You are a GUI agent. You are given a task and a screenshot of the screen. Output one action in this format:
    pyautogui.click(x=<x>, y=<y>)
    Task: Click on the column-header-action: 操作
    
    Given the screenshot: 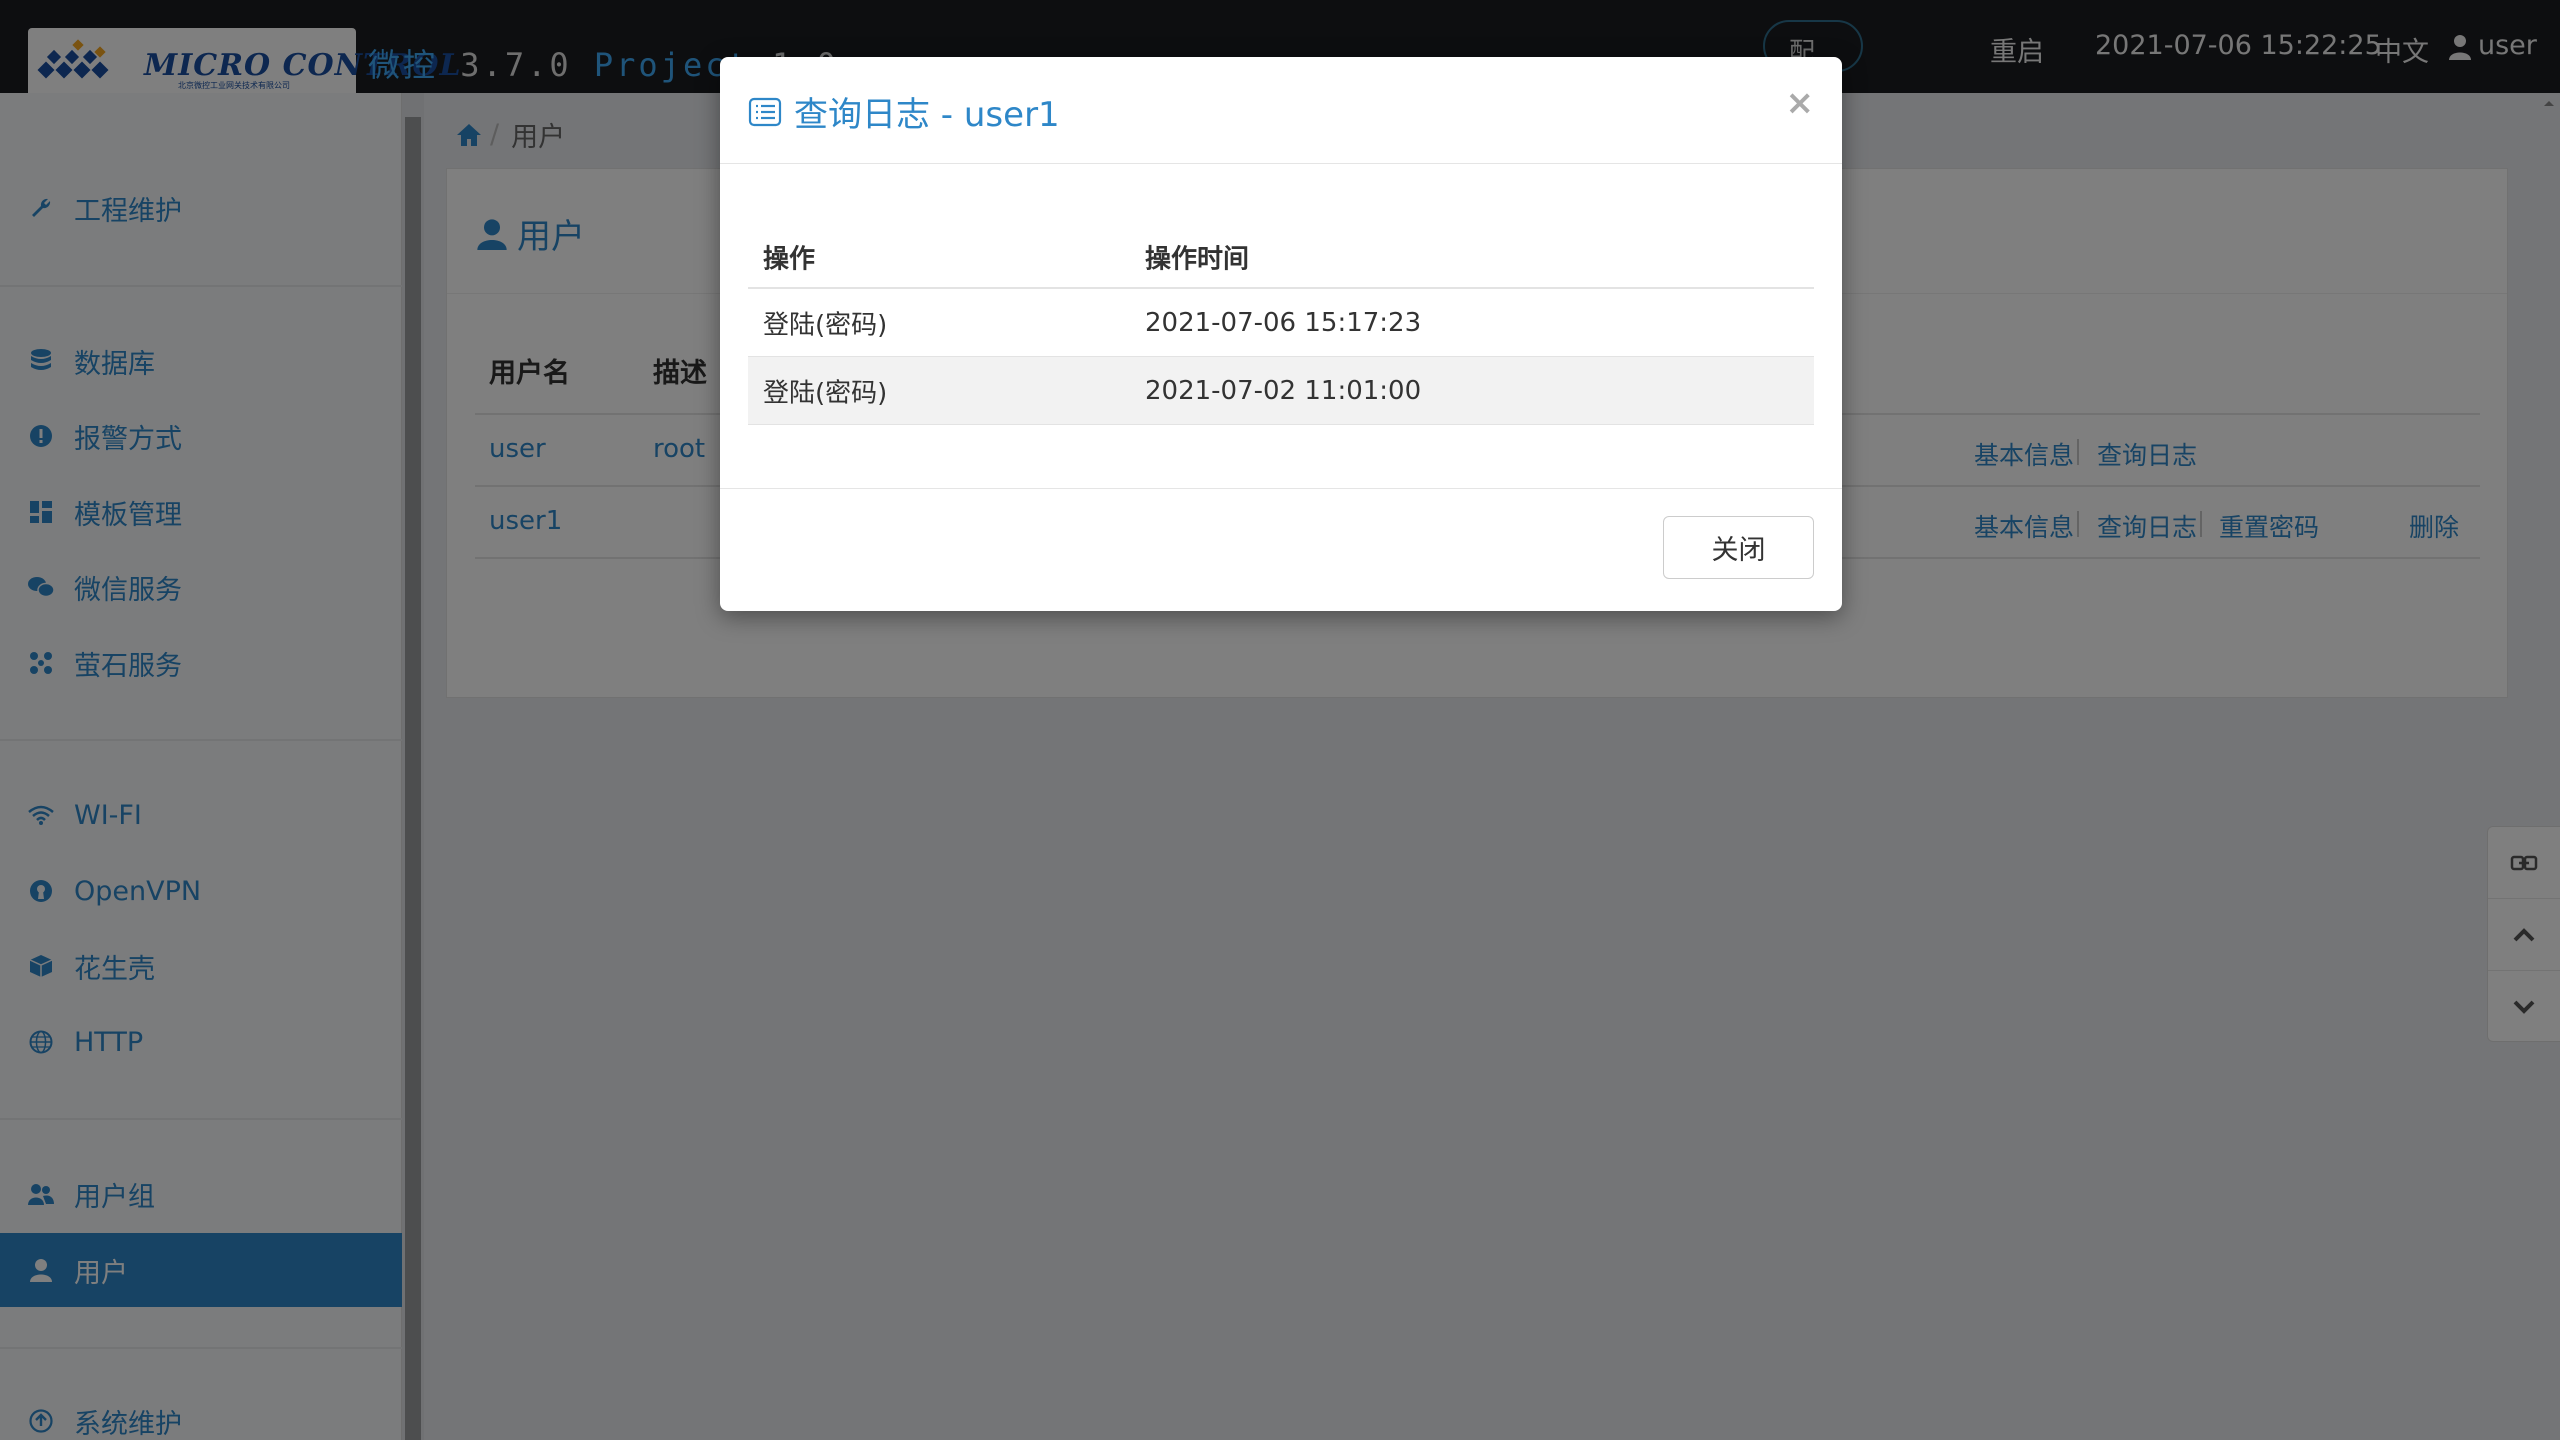 What is the action you would take?
    pyautogui.click(x=789, y=259)
    